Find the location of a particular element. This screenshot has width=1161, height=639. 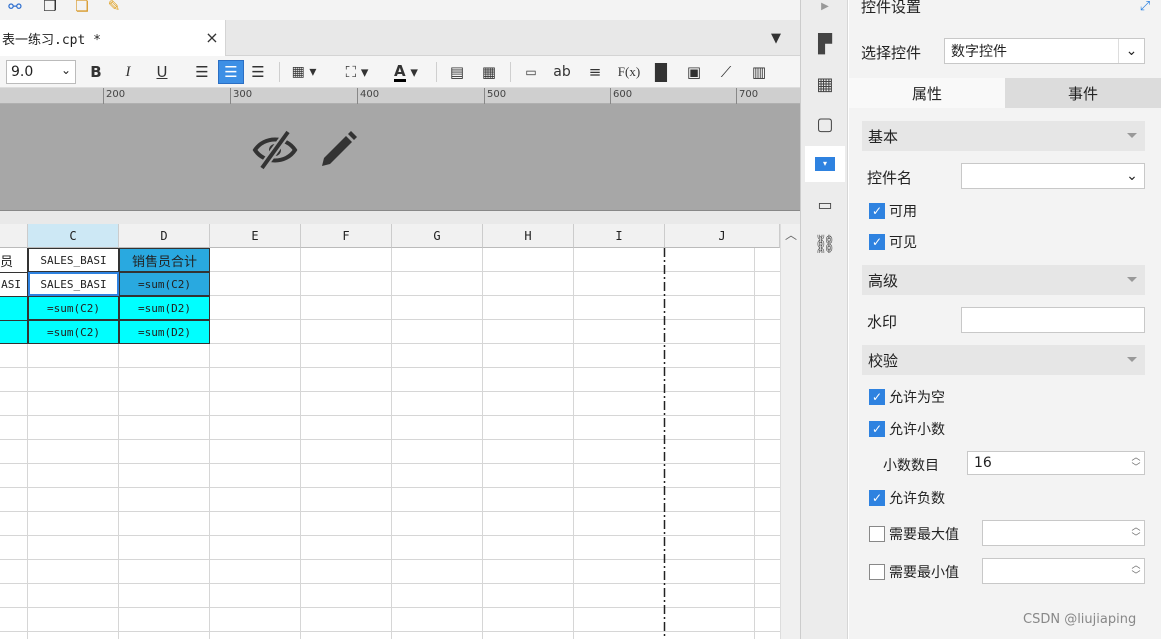

bold-button: B is located at coordinates (96, 72).